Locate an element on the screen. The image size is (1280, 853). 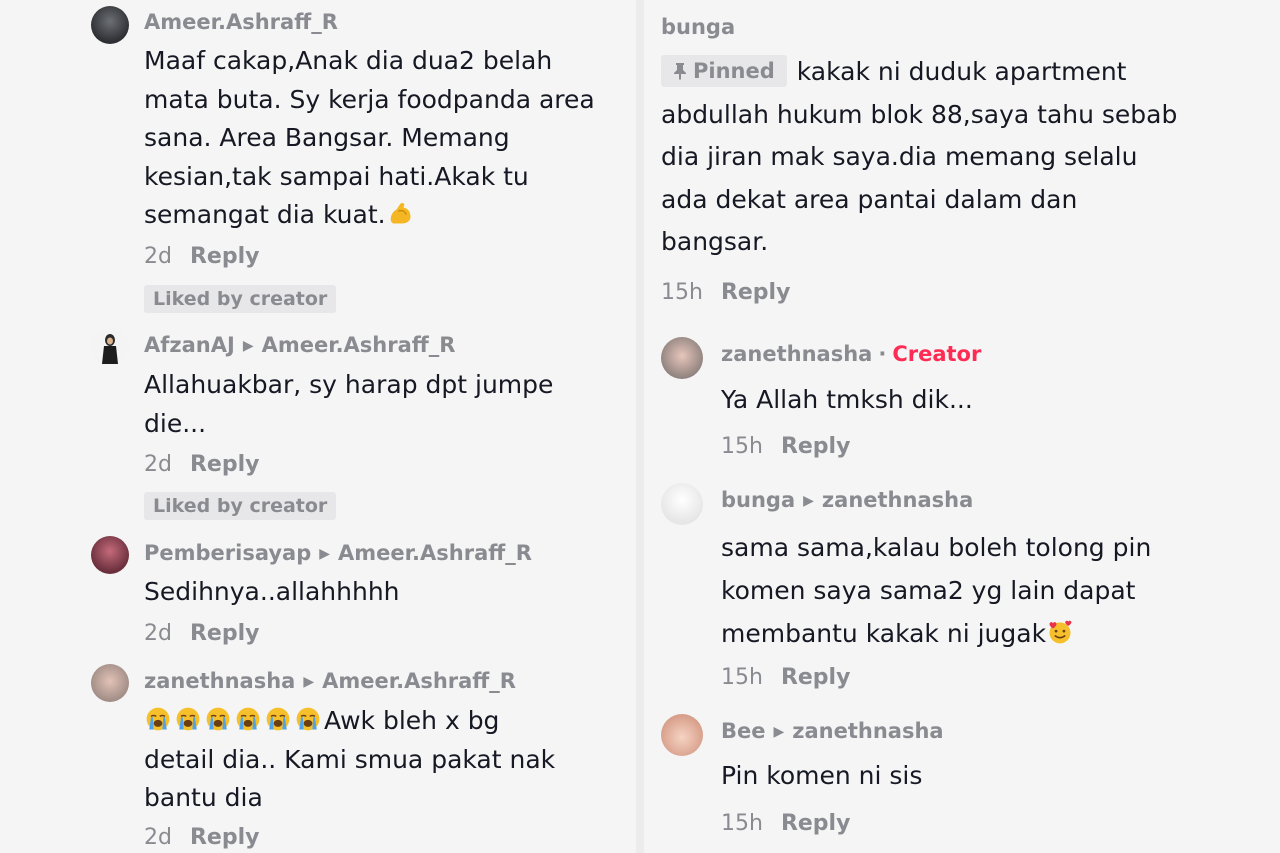
comment-line: ada dekat area pantai dalam dan is located at coordinates (869, 199).